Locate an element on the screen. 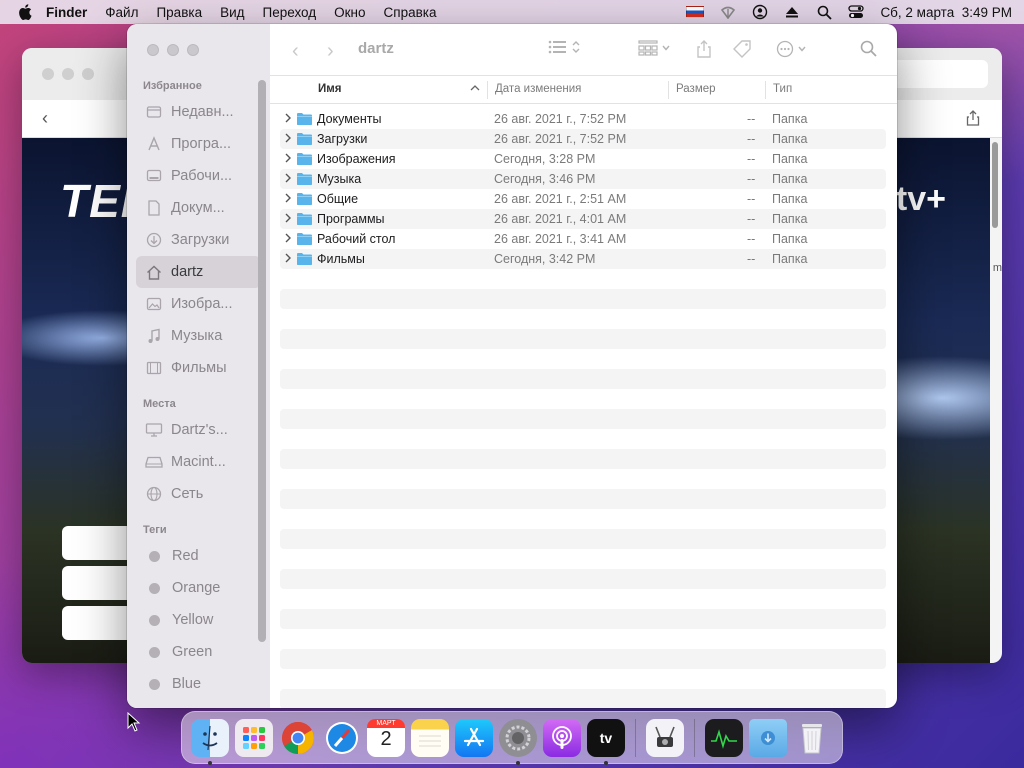 This screenshot has height=768, width=1024. control-center-icon is located at coordinates (856, 12).